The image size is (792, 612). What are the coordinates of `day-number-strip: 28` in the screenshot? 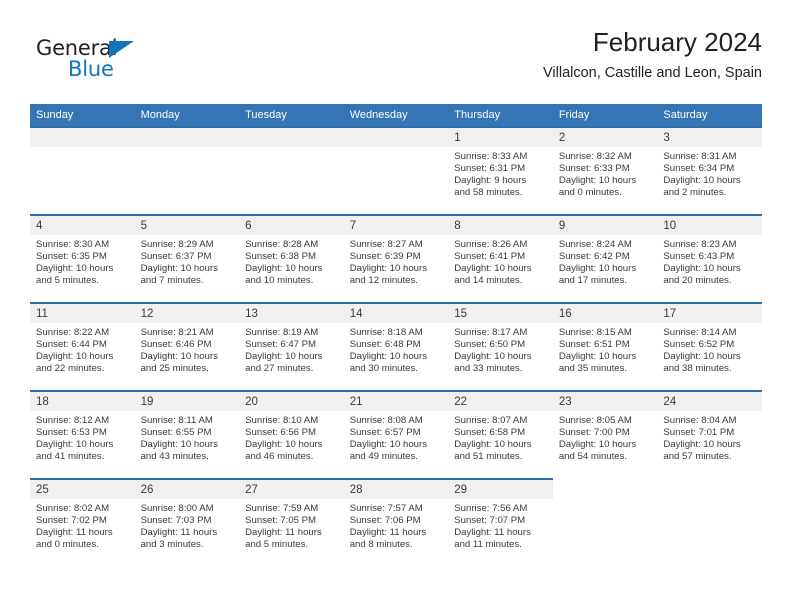 It's located at (396, 488).